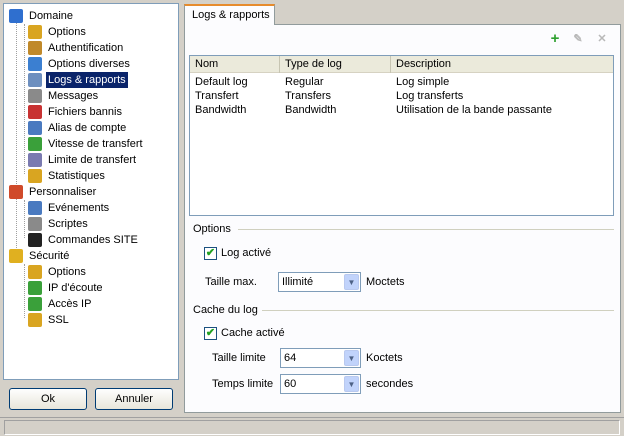  Describe the element at coordinates (385, 282) in the screenshot. I see `max-size-unit: Moctets` at that location.